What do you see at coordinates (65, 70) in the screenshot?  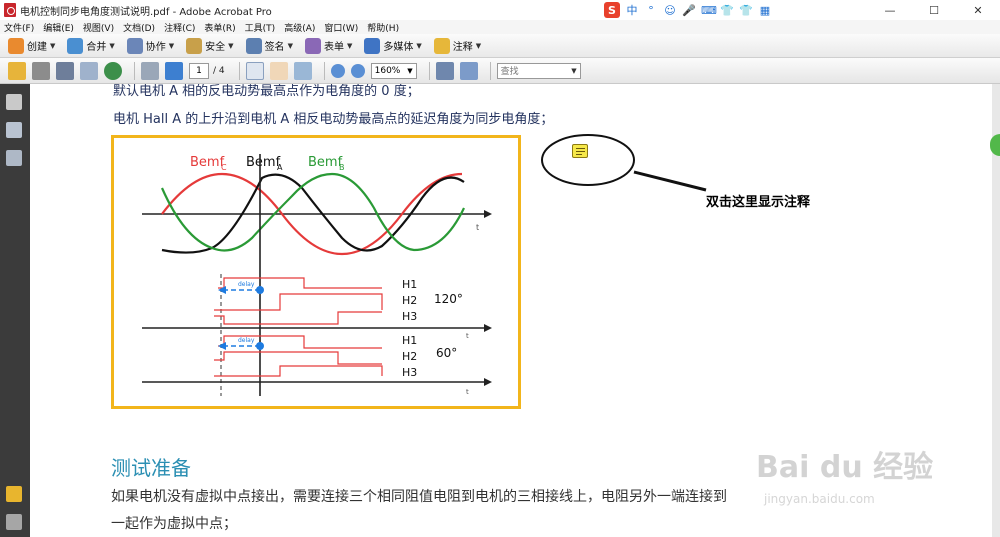 I see `save-icon` at bounding box center [65, 70].